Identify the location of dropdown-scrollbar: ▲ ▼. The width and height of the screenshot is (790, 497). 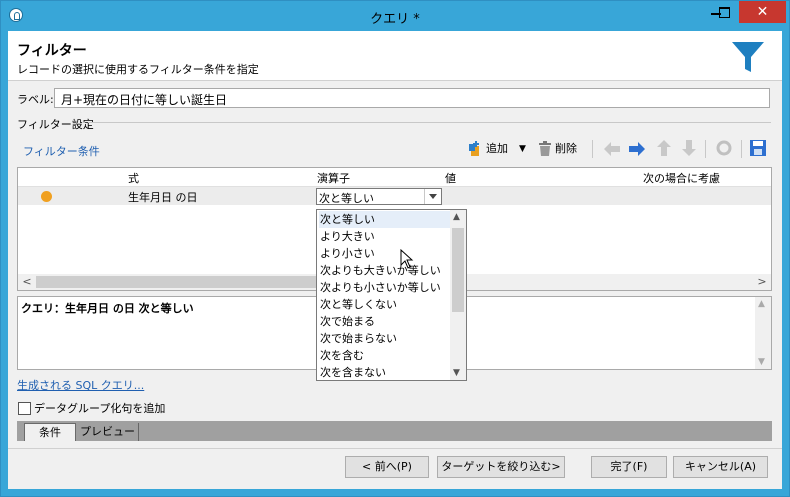
(458, 295).